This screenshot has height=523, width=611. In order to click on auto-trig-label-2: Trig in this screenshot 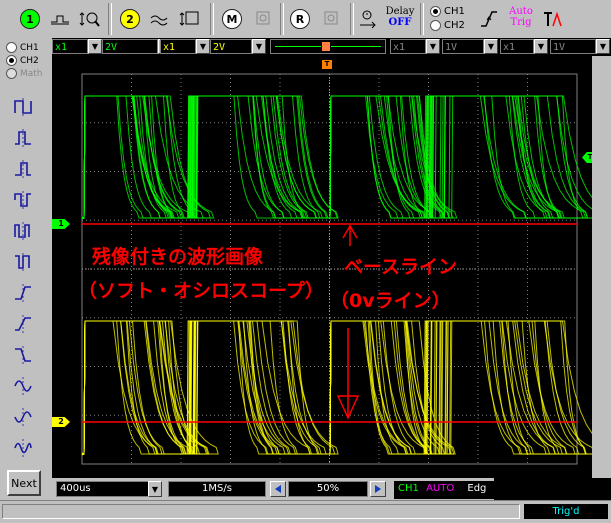, I will do `click(521, 22)`.